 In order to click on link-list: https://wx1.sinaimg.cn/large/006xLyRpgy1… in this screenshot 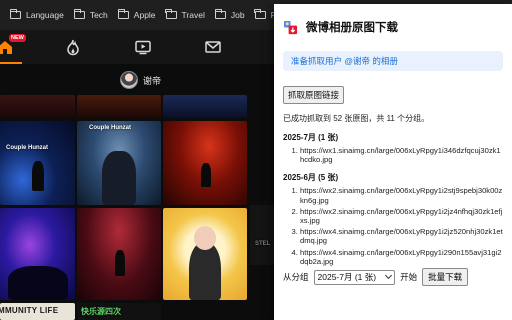, I will do `click(393, 155)`.